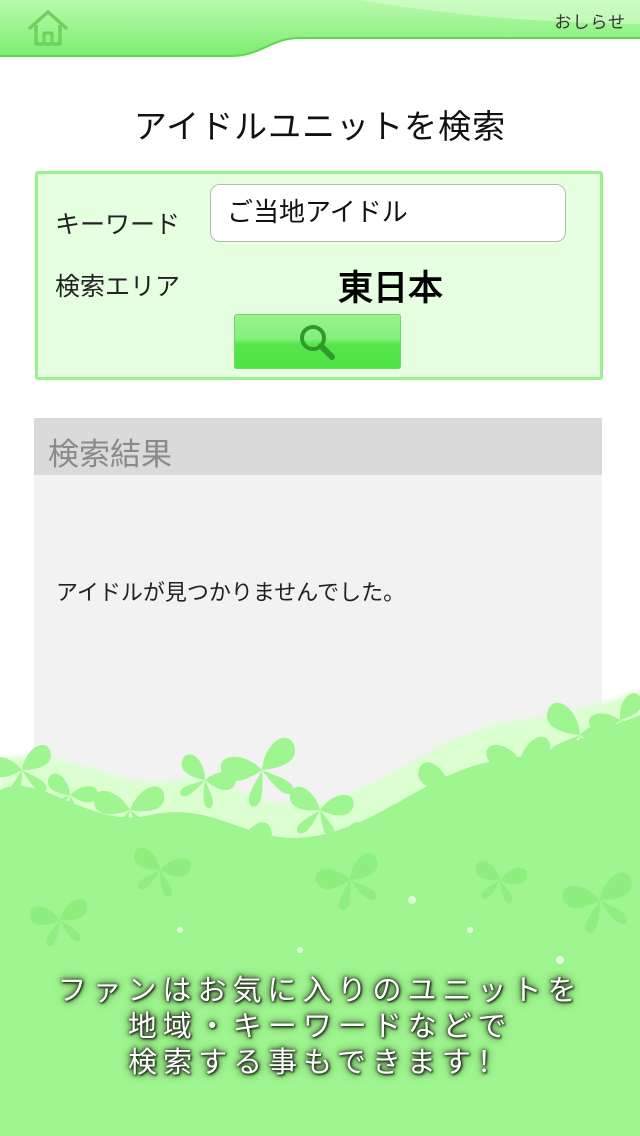 This screenshot has width=640, height=1136. I want to click on search-button, so click(317, 341).